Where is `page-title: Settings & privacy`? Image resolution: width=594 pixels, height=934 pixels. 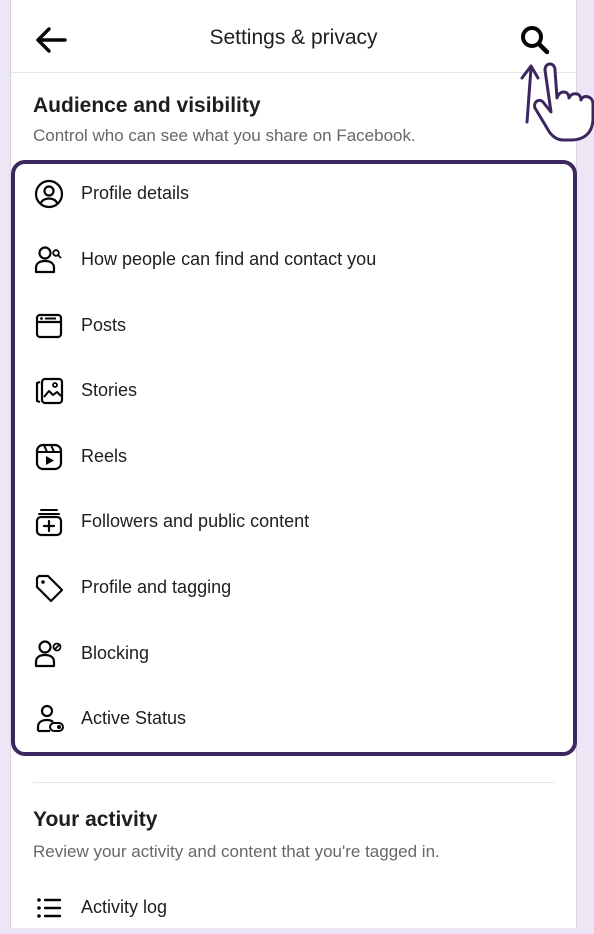 page-title: Settings & privacy is located at coordinates (293, 37).